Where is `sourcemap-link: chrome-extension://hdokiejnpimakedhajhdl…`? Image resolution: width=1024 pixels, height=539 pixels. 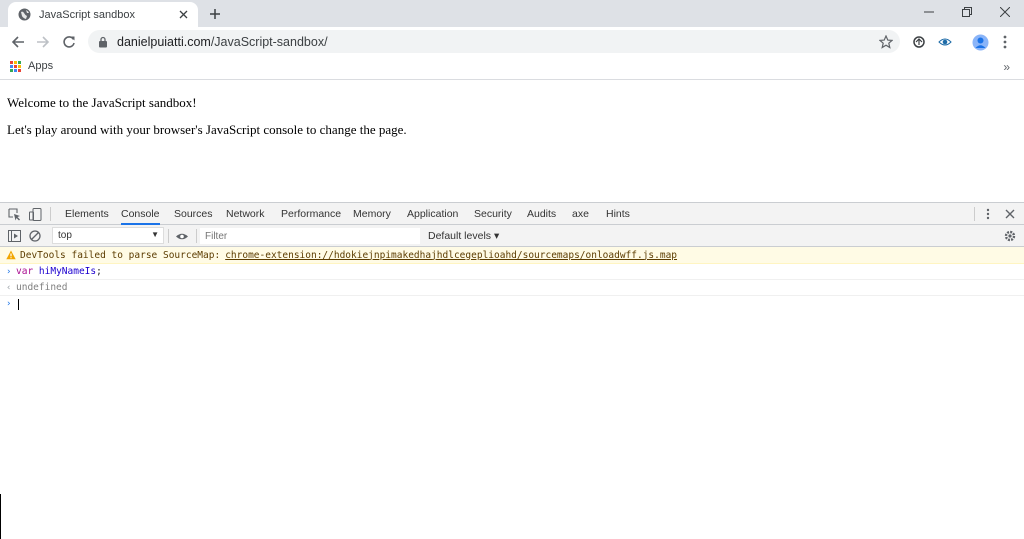
sourcemap-link: chrome-extension://hdokiejnpimakedhajhdl… is located at coordinates (451, 255).